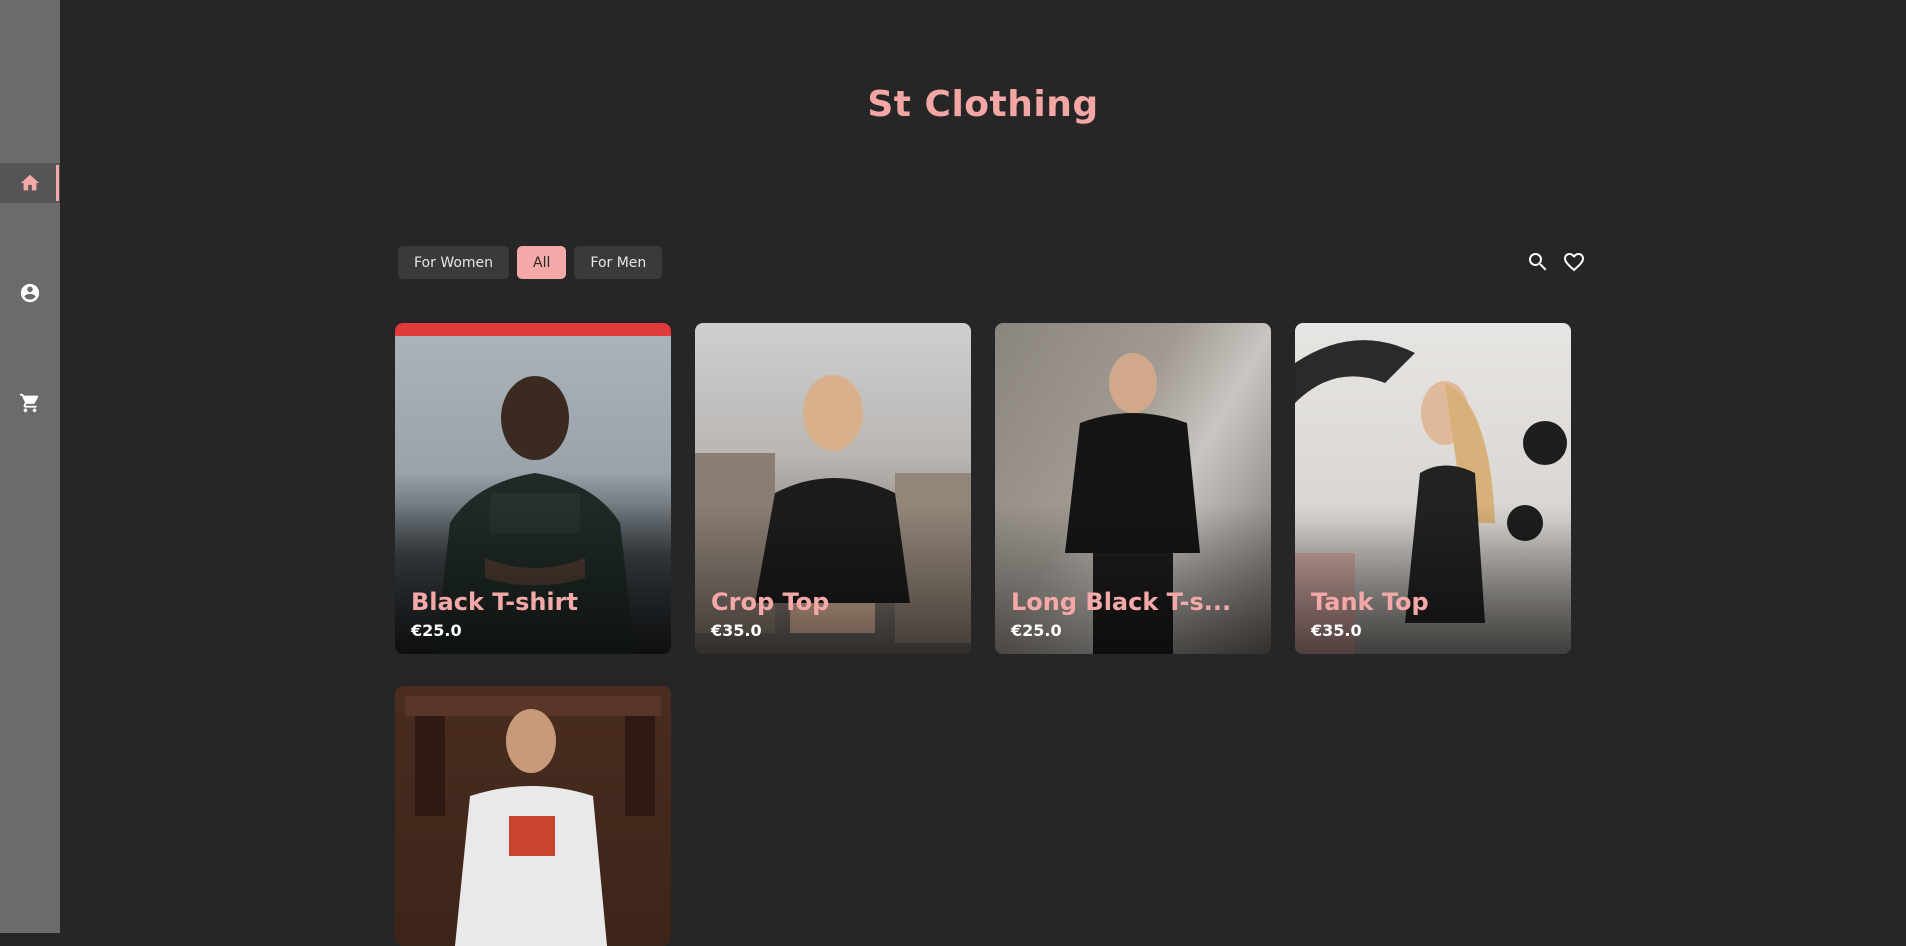 The image size is (1906, 946). I want to click on heart-outline-icon, so click(1574, 262).